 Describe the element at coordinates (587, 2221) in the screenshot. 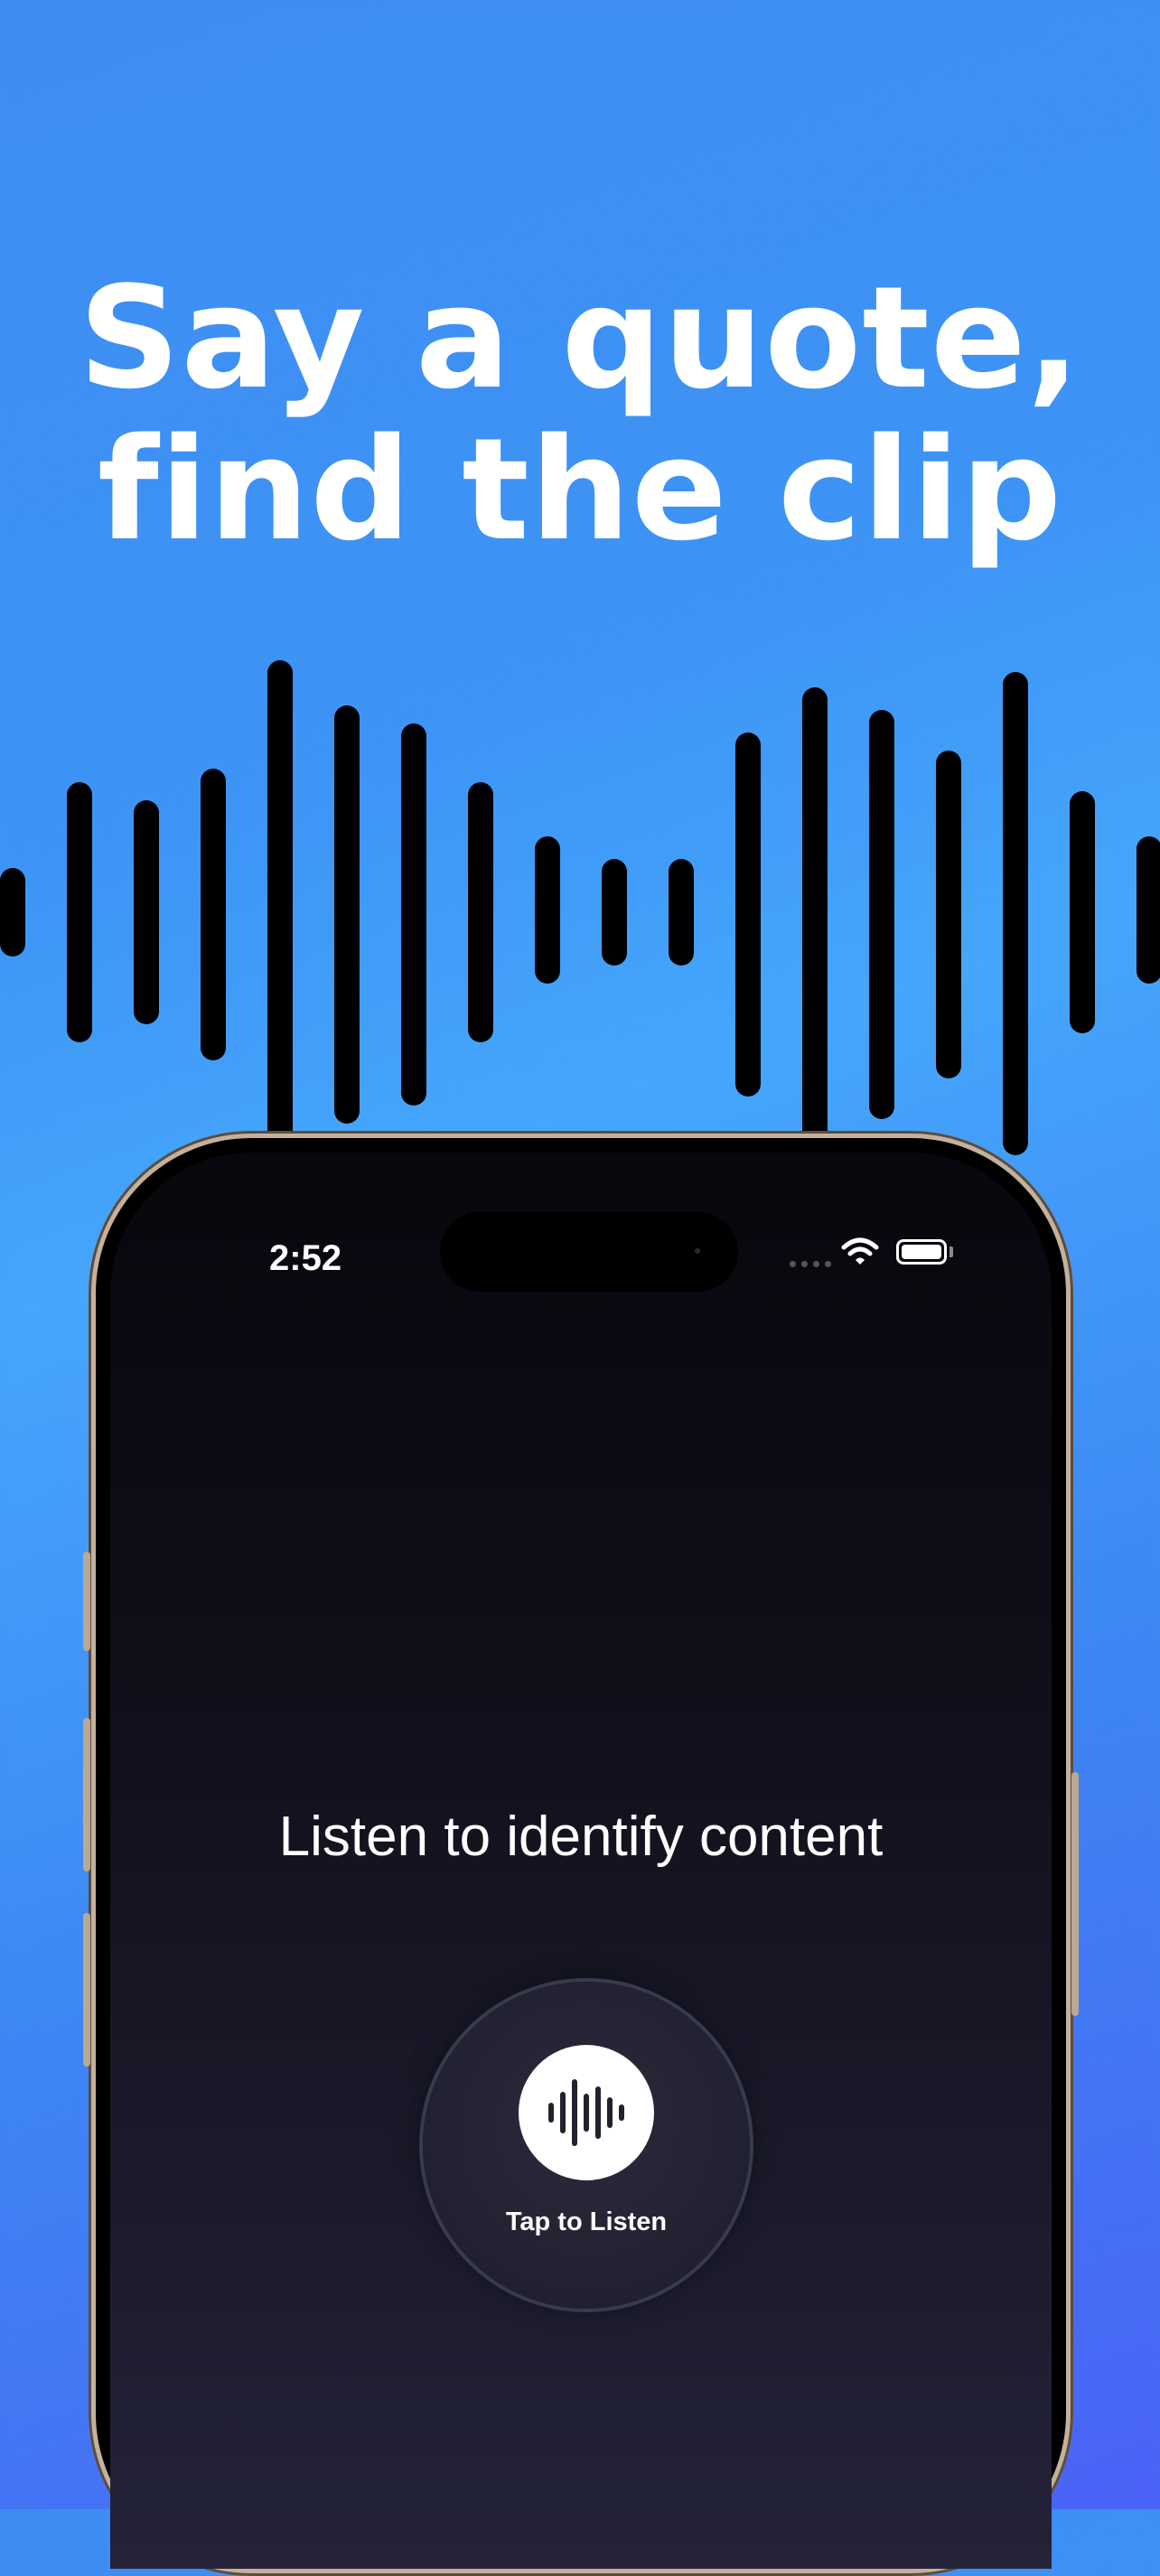

I see `listen-button-label: Tap to Listen` at that location.